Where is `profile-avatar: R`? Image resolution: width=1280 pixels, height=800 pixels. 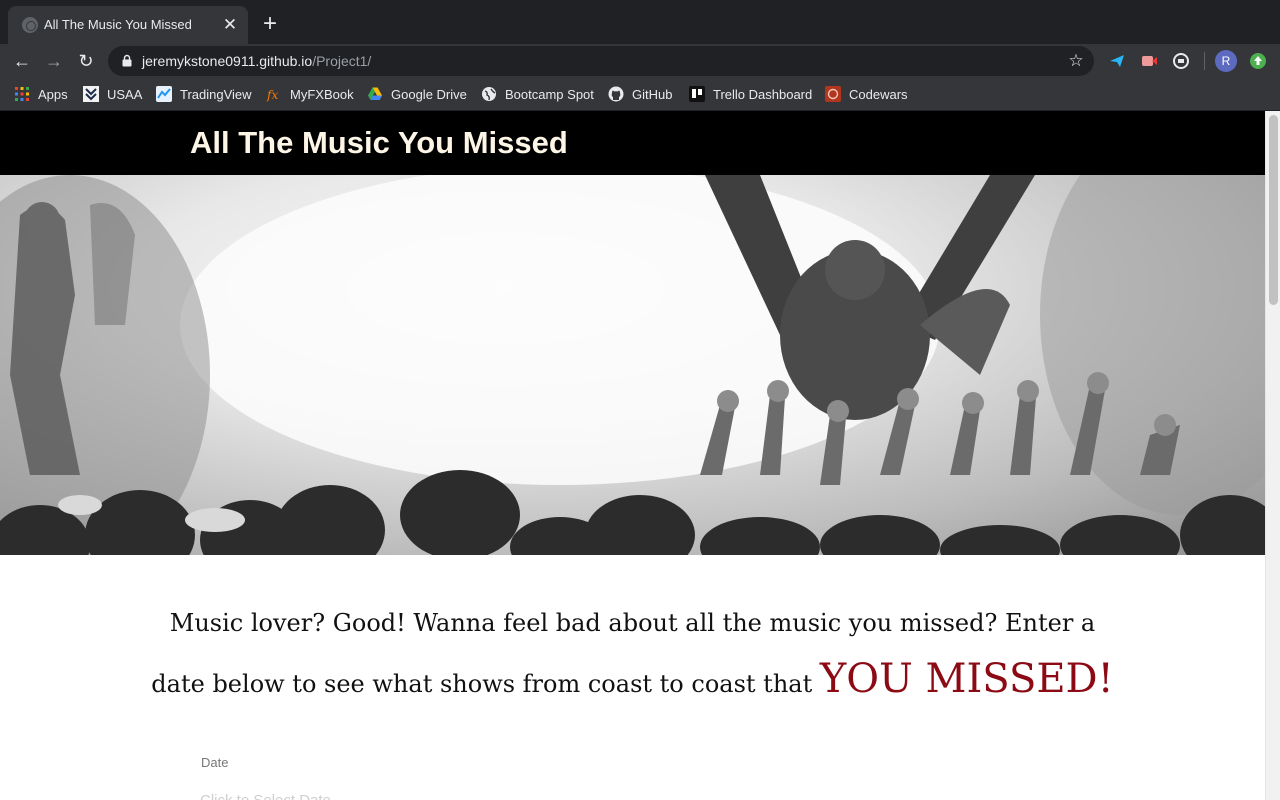
profile-avatar: R is located at coordinates (1226, 61).